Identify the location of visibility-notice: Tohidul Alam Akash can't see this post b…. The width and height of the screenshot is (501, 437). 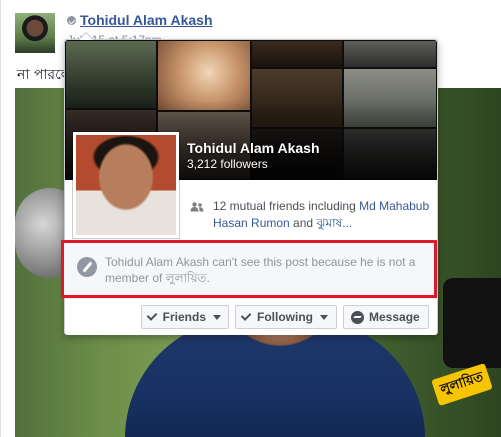
(249, 269).